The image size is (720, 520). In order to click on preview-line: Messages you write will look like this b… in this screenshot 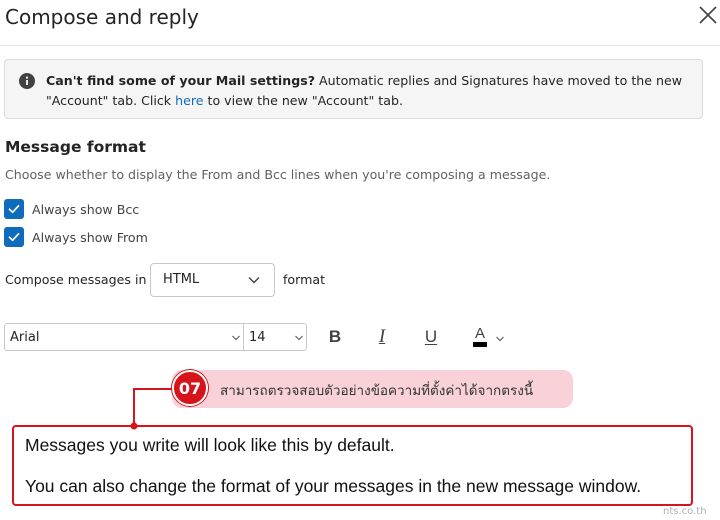, I will do `click(210, 445)`.